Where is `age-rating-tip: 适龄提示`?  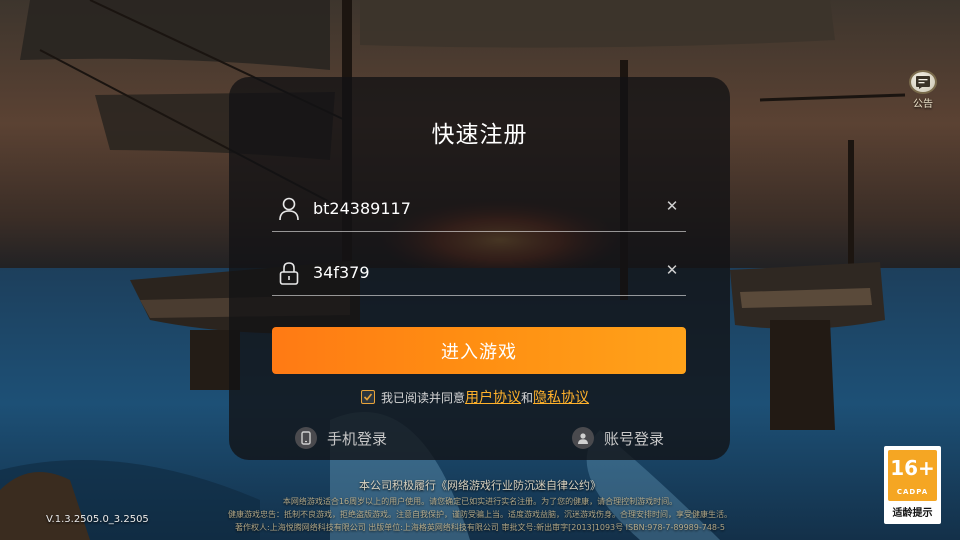
age-rating-tip: 适龄提示 is located at coordinates (912, 513).